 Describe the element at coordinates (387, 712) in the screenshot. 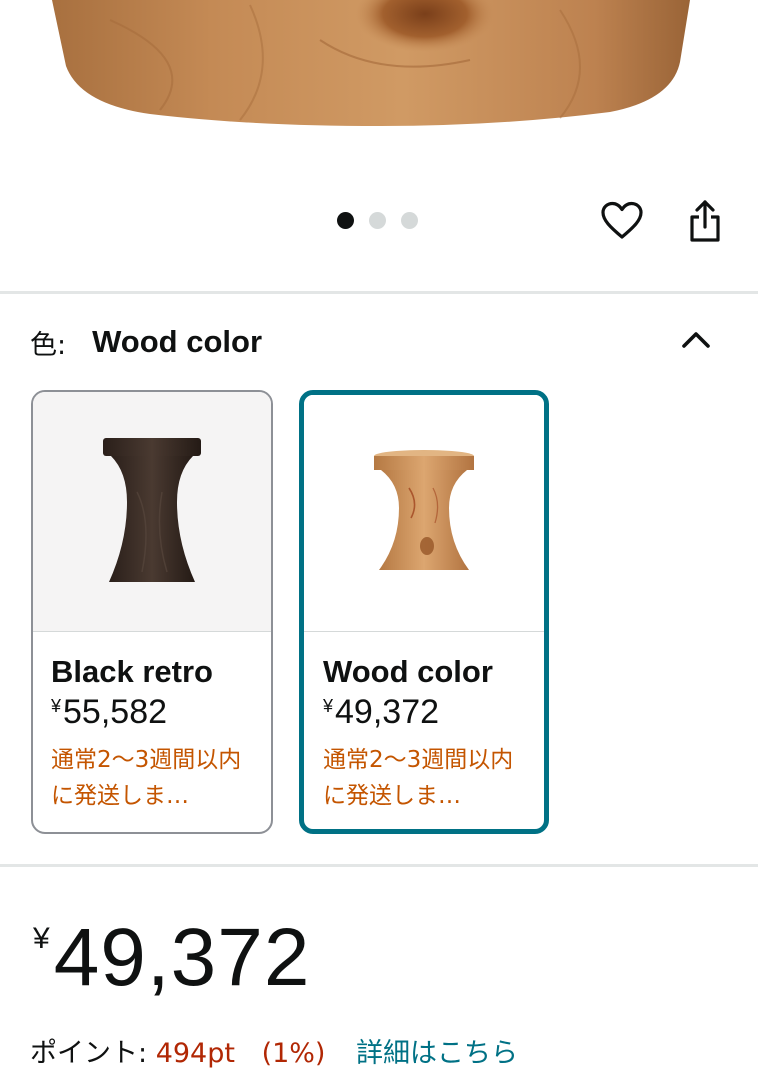

I see `color-option-price-value: 49,372` at that location.